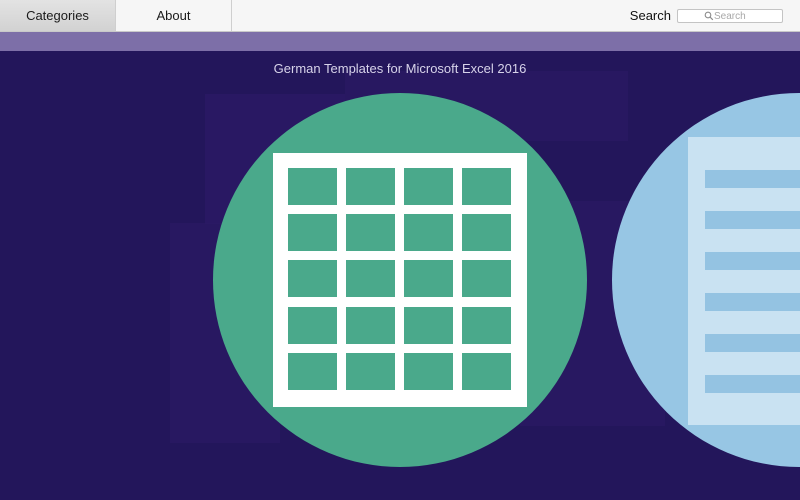 This screenshot has width=800, height=500. Describe the element at coordinates (746, 16) in the screenshot. I see `search-input` at that location.